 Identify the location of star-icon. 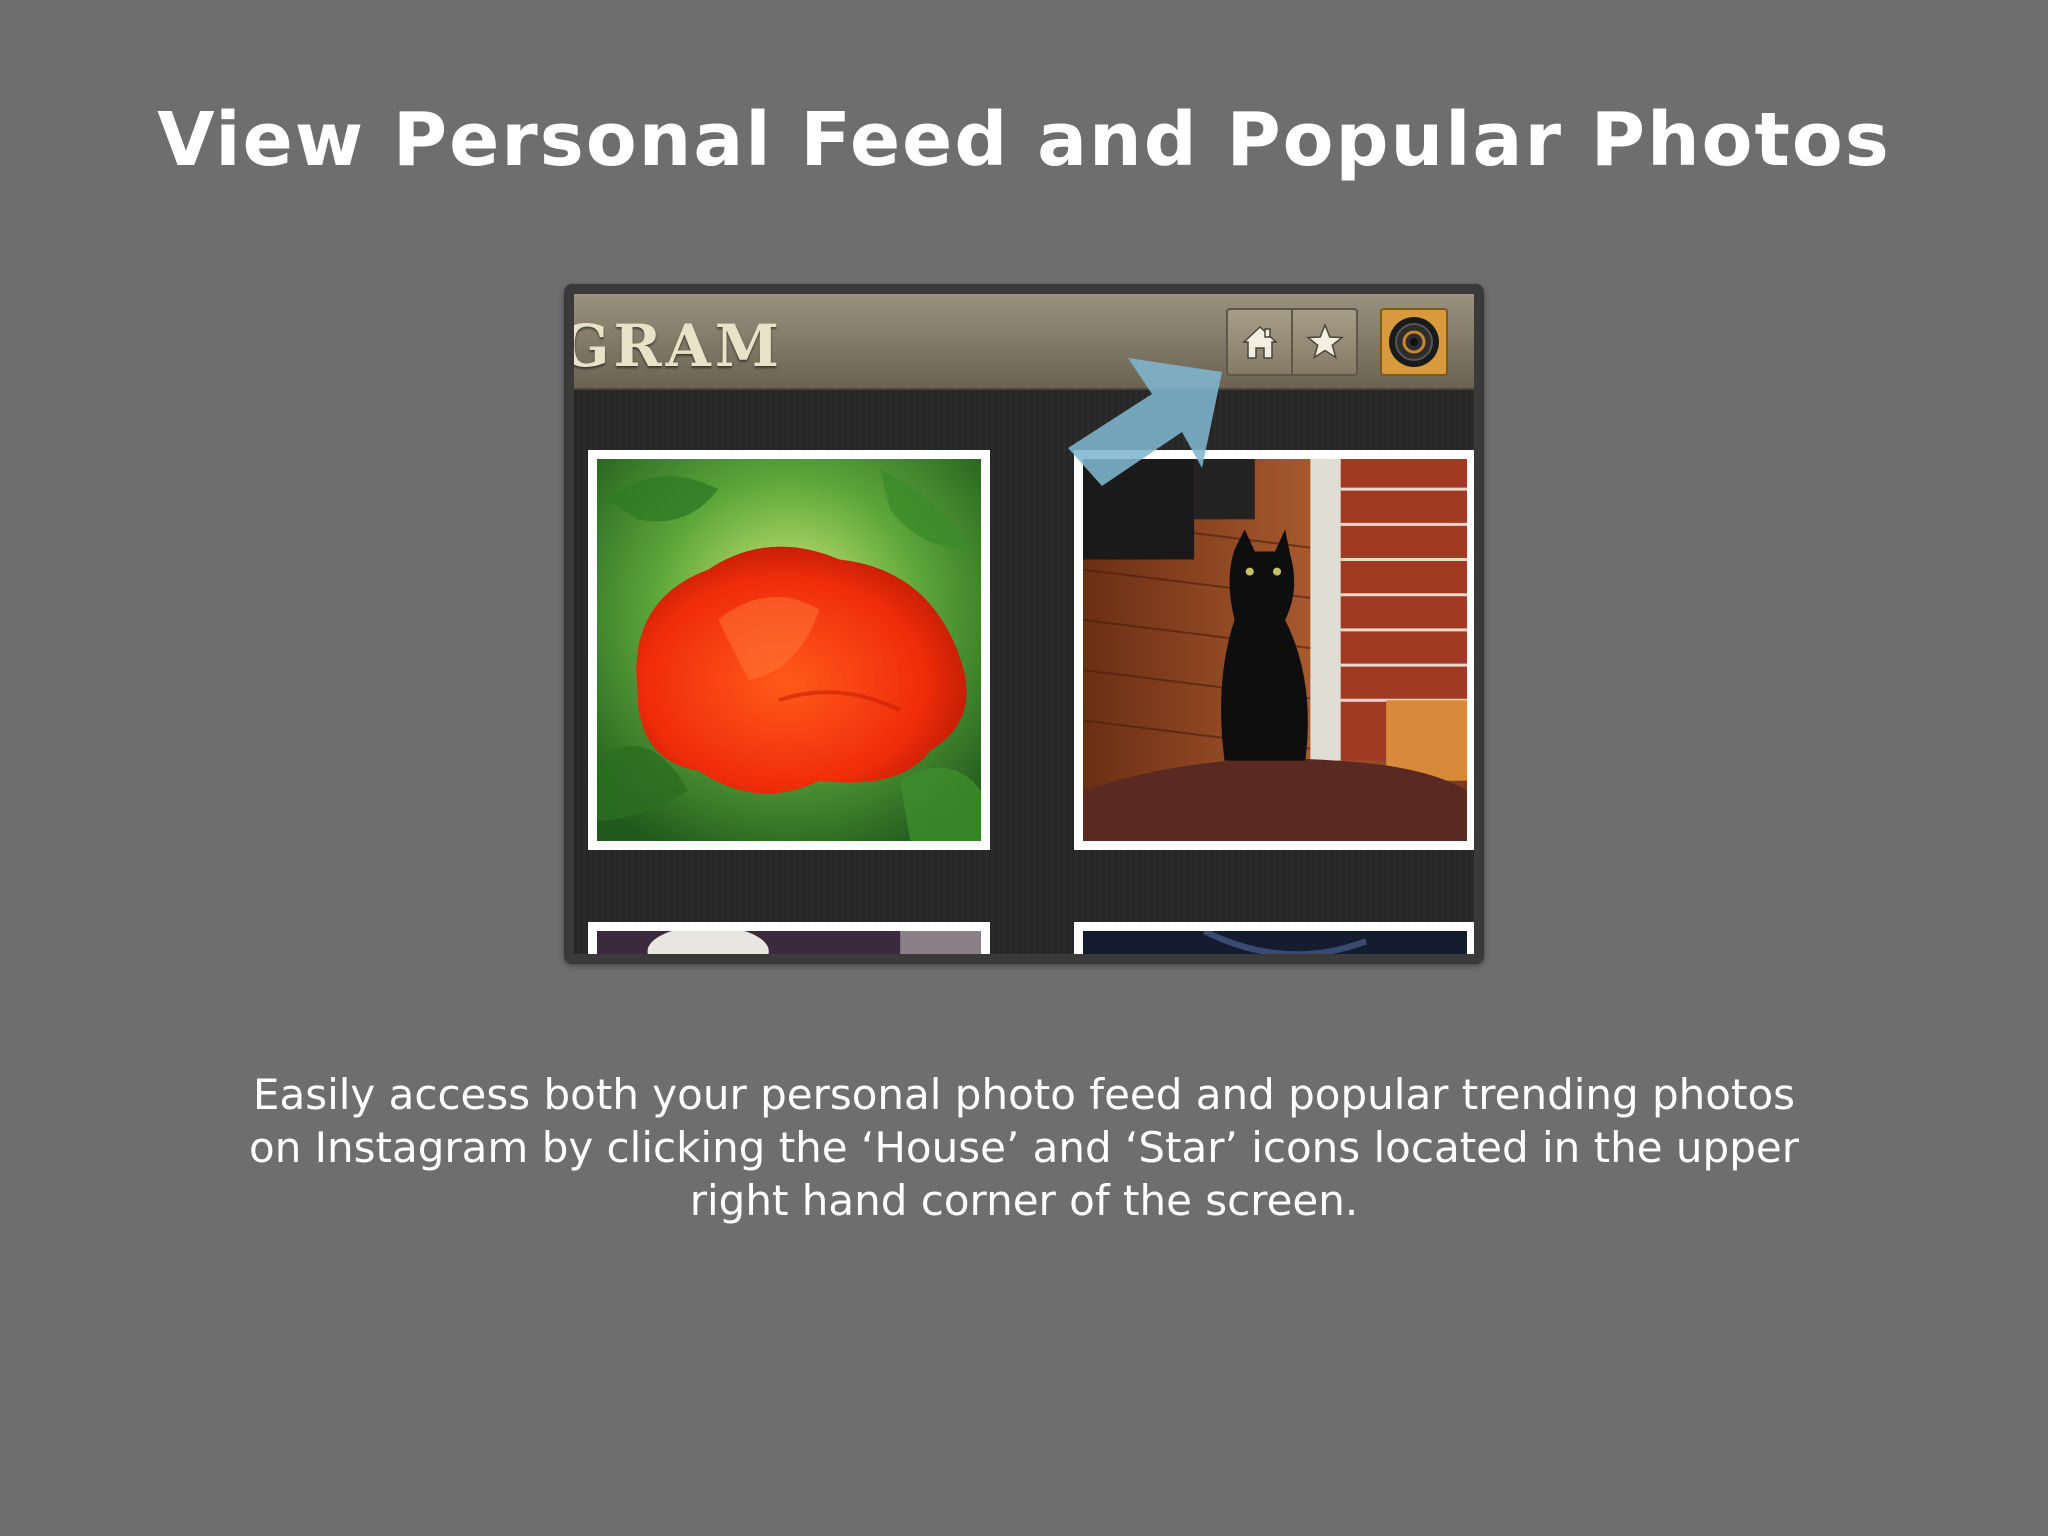
(1324, 341).